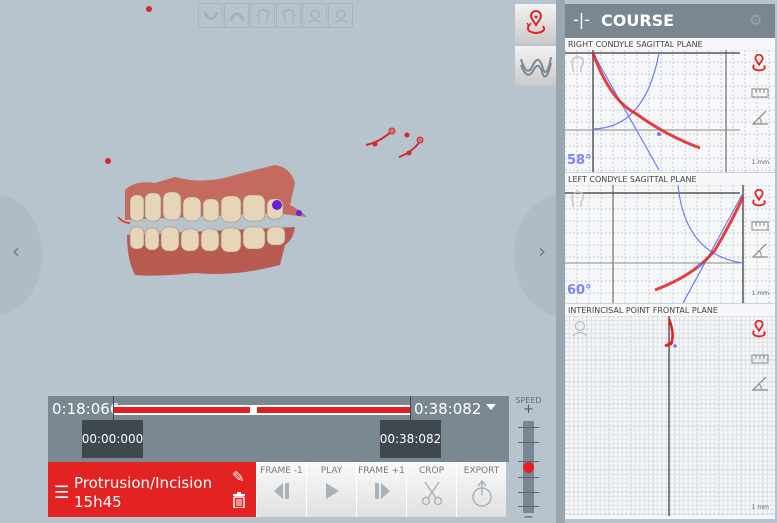 The image size is (777, 523). Describe the element at coordinates (528, 409) in the screenshot. I see `speed-increase-button: +` at that location.